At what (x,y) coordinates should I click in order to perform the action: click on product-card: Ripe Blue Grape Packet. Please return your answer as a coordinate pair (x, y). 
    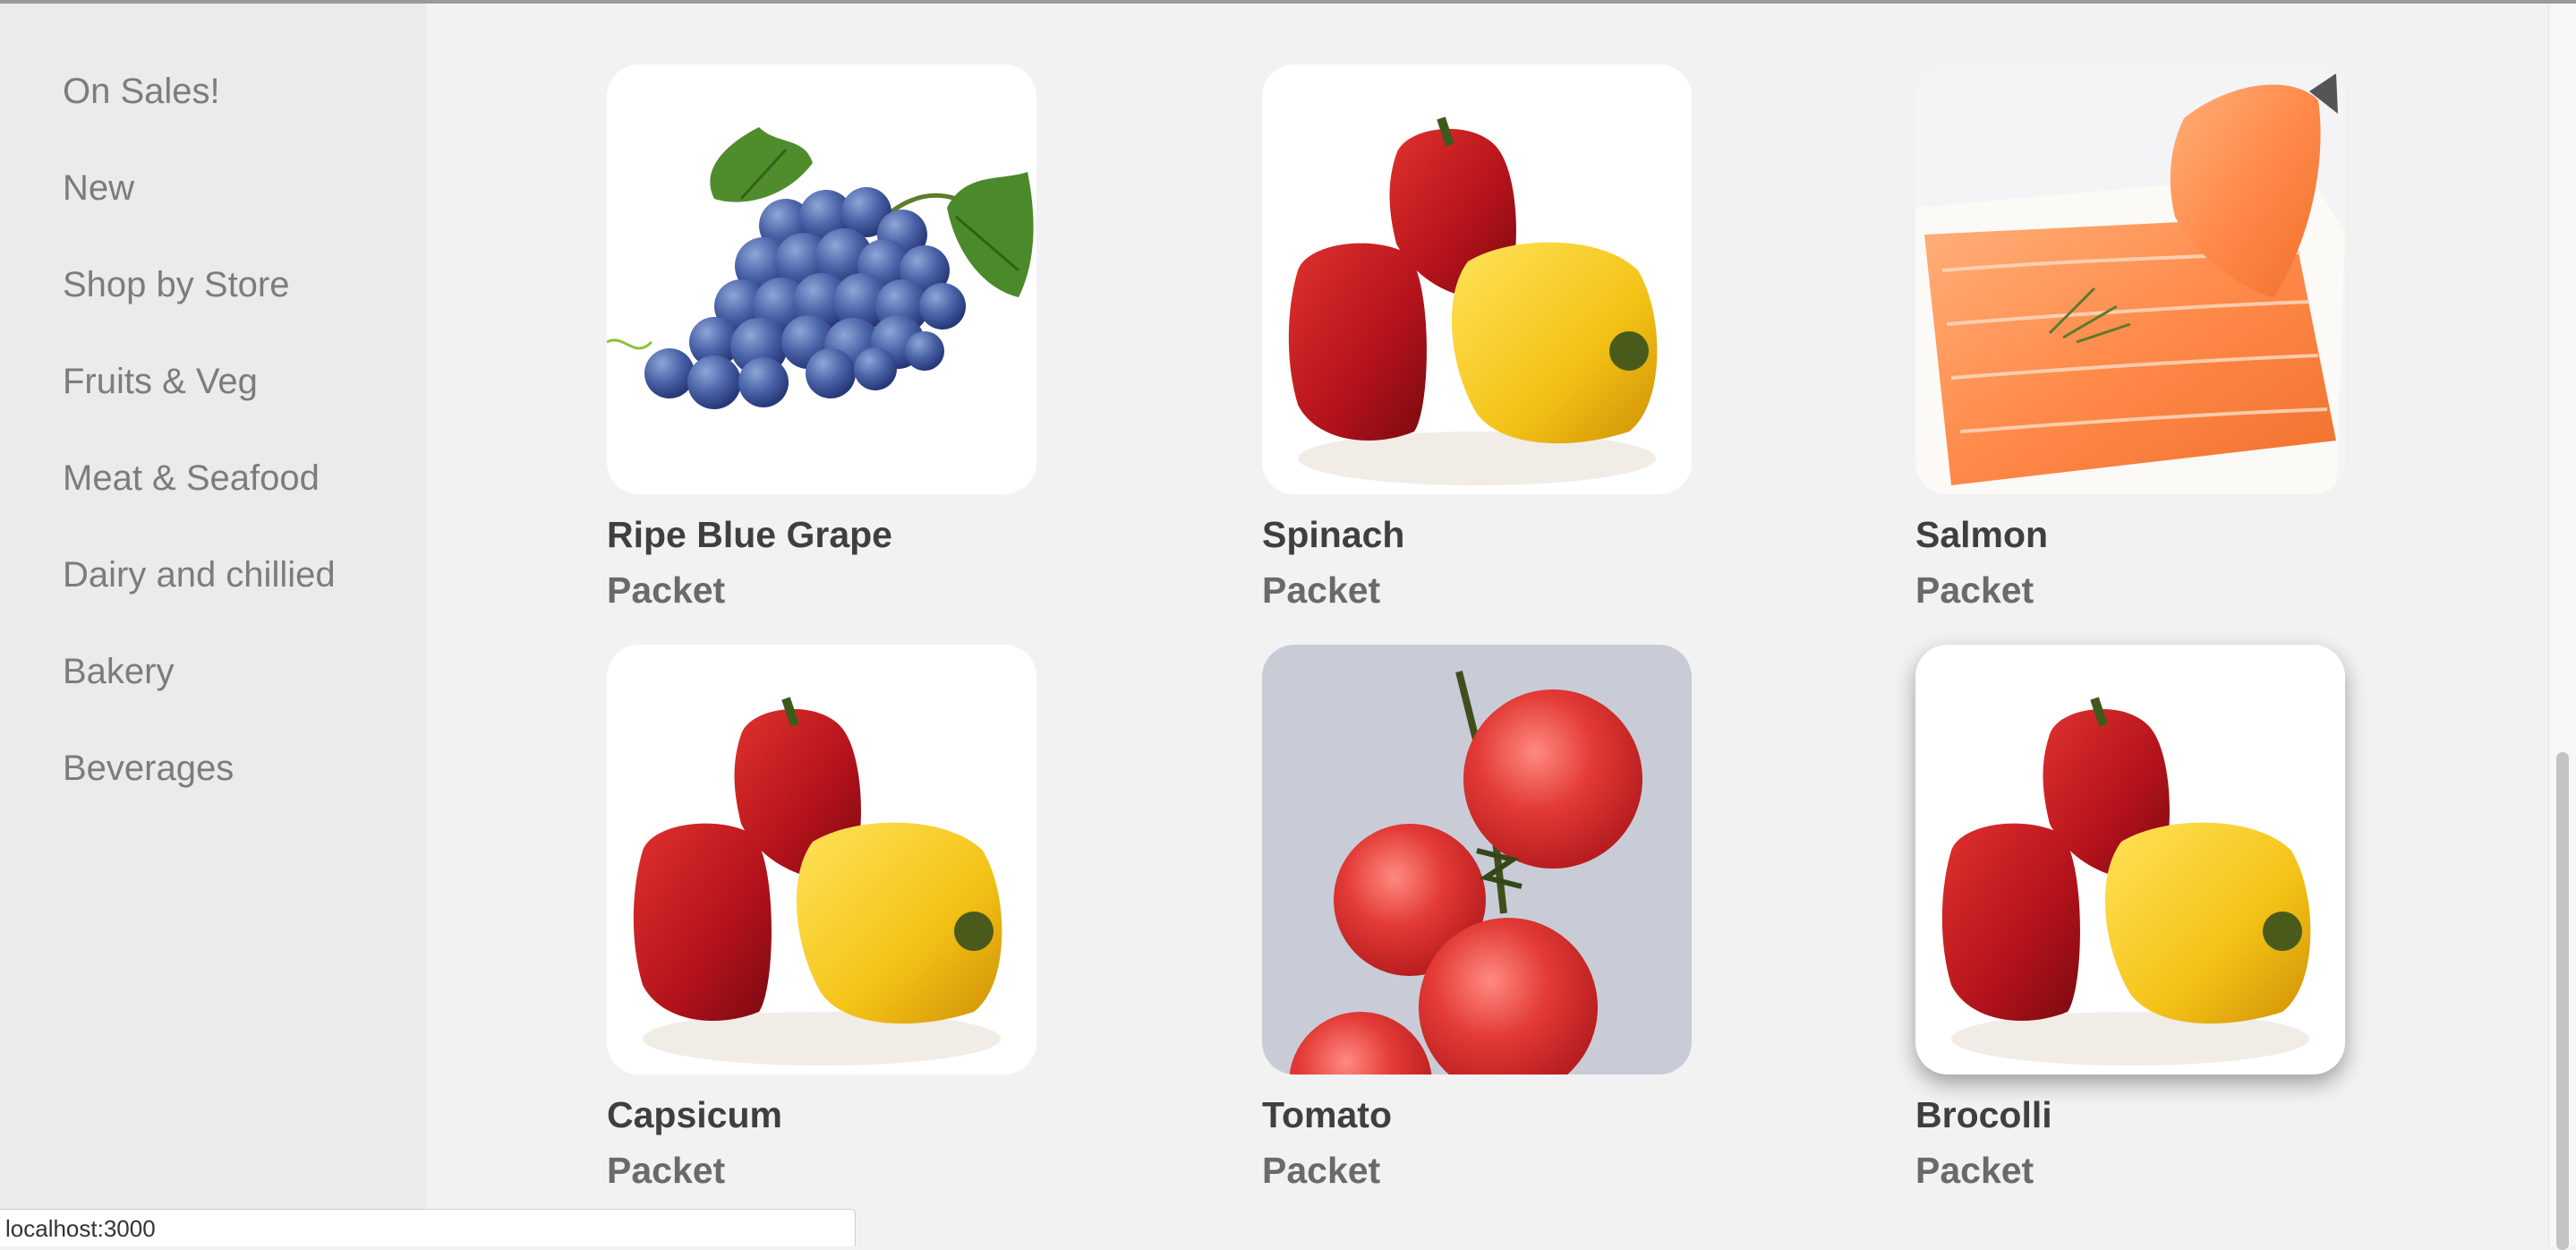
    Looking at the image, I should click on (821, 338).